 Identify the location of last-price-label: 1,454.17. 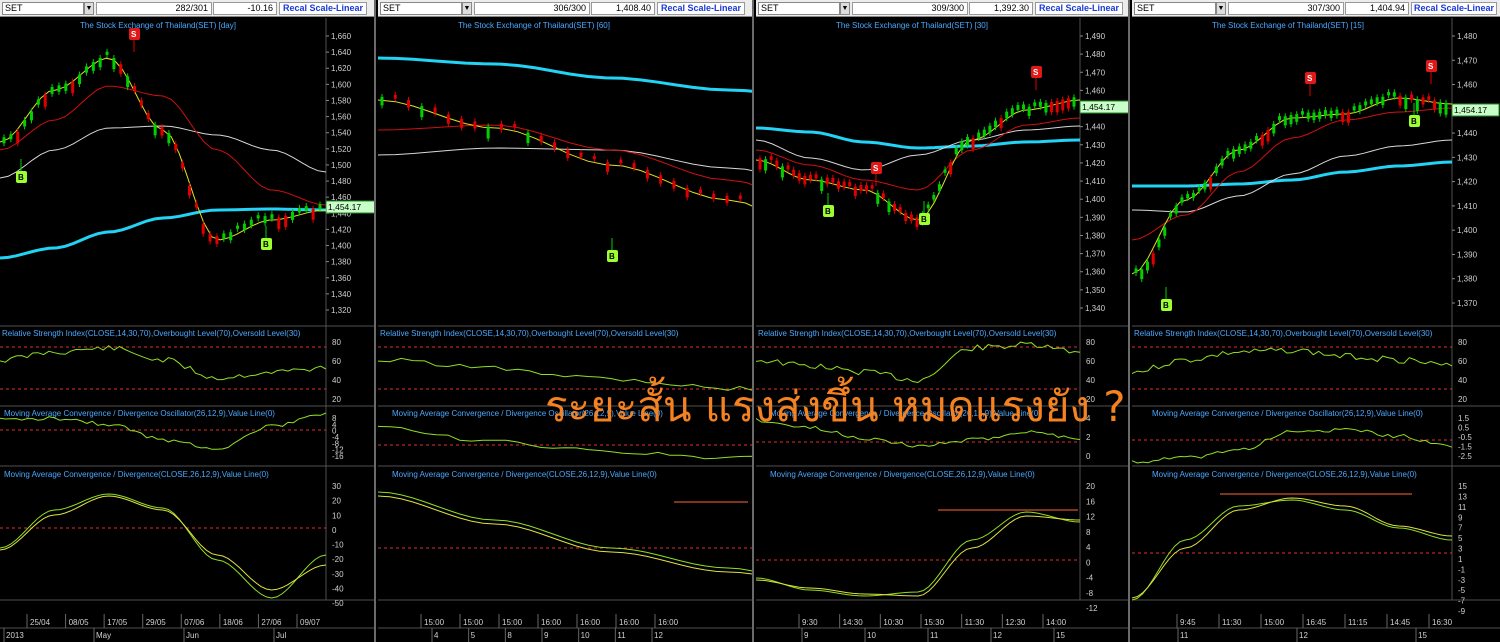
(1098, 107).